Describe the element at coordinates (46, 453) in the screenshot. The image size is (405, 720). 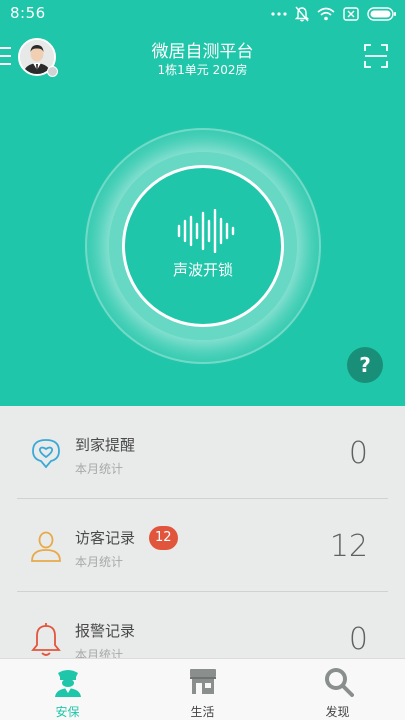
I see `heart-pin-icon` at that location.